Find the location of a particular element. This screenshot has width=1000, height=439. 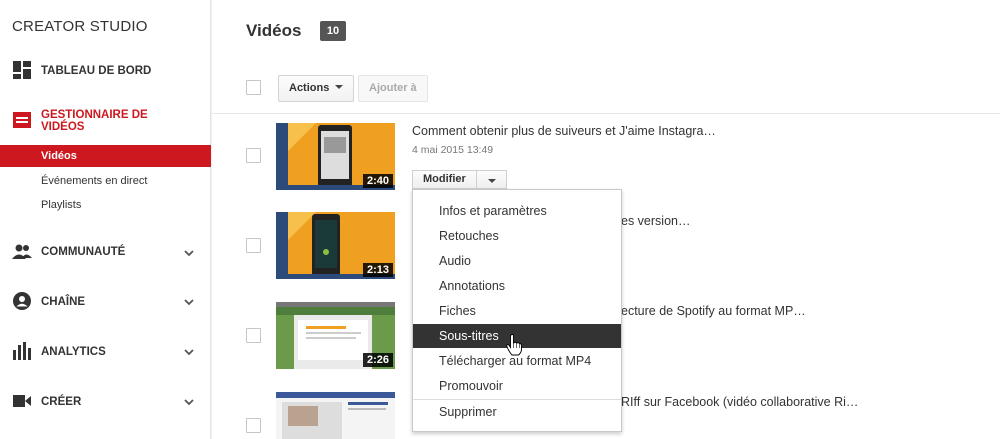

nav-video-manager-label: GESTIONNAIRE DE VIDÉOS is located at coordinates (94, 121).